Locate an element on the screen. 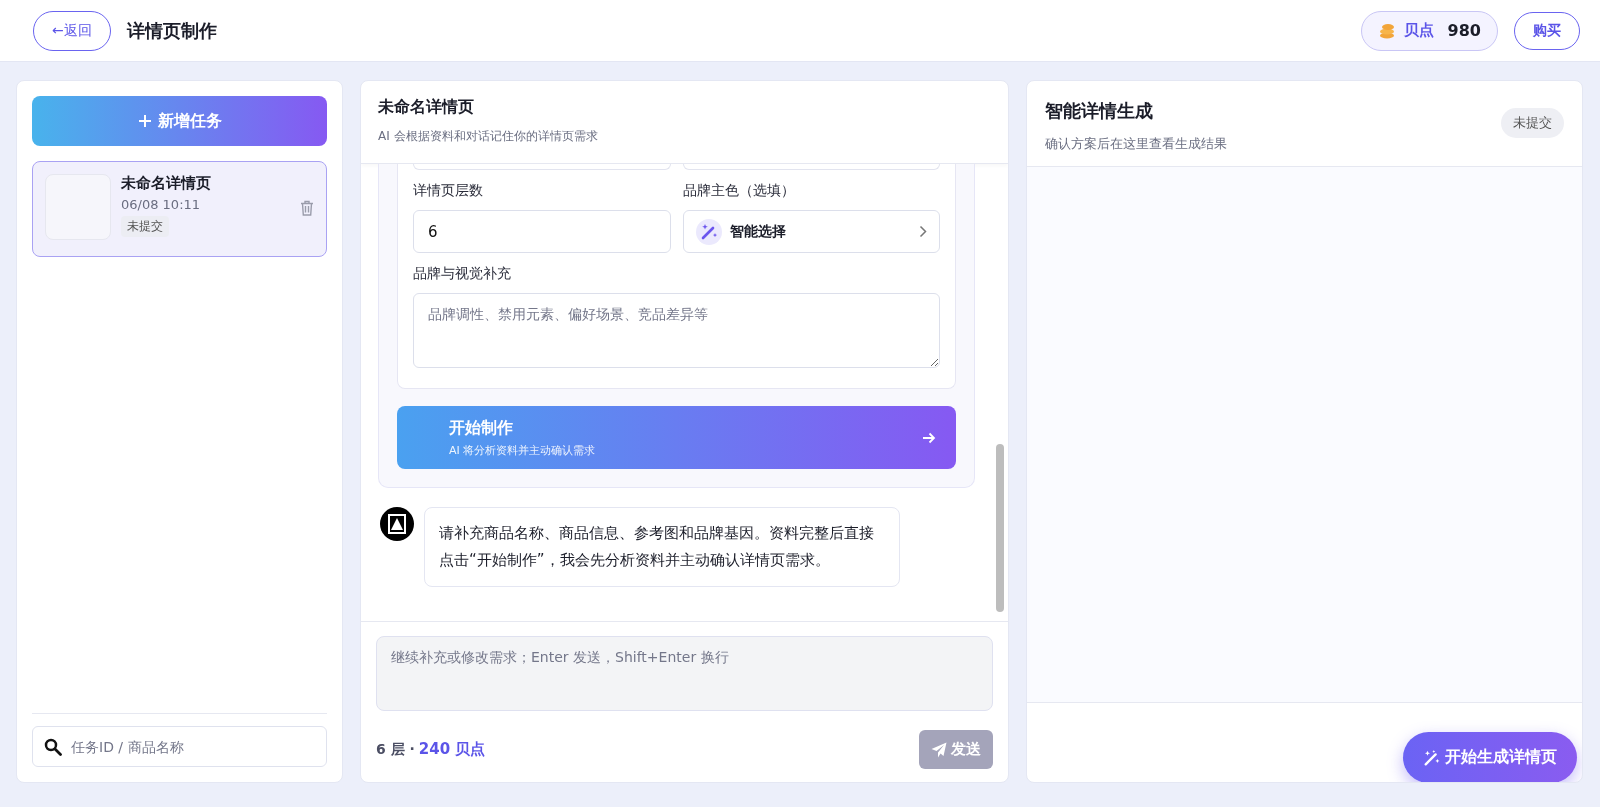 The height and width of the screenshot is (807, 1600). brand-notes-field: 品牌调性、禁用元素、偏好场景、竞品差异等 is located at coordinates (676, 330).